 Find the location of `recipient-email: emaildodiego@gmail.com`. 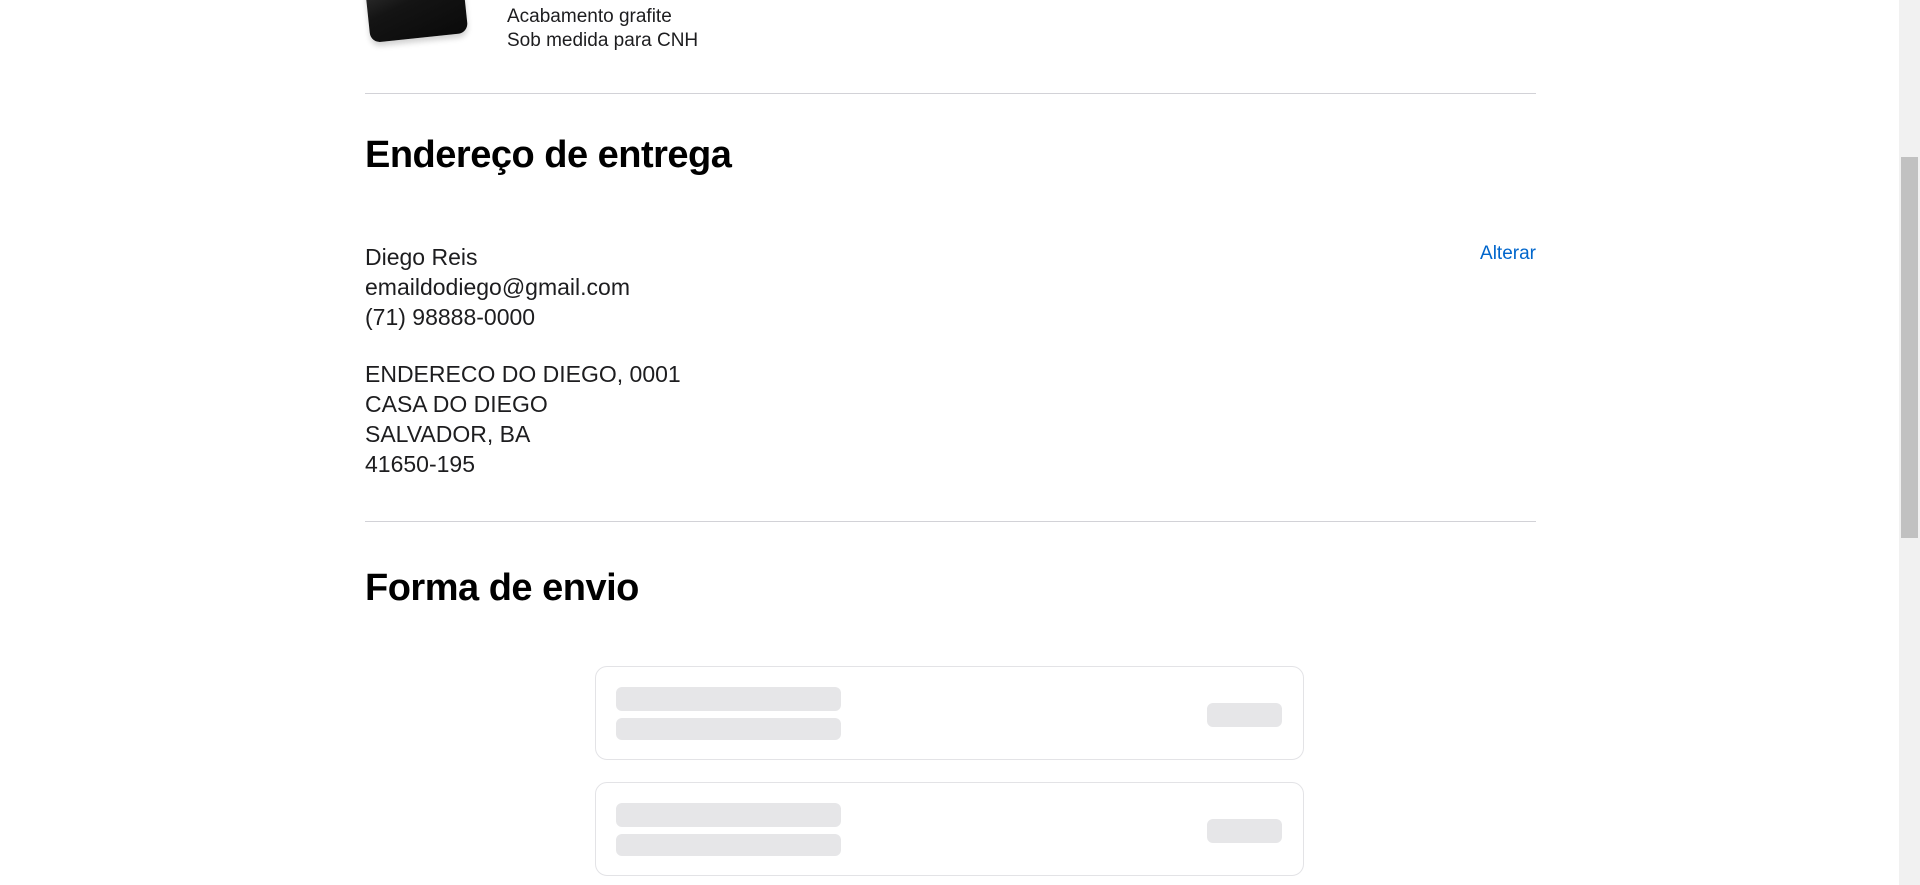

recipient-email: emaildodiego@gmail.com is located at coordinates (497, 287).